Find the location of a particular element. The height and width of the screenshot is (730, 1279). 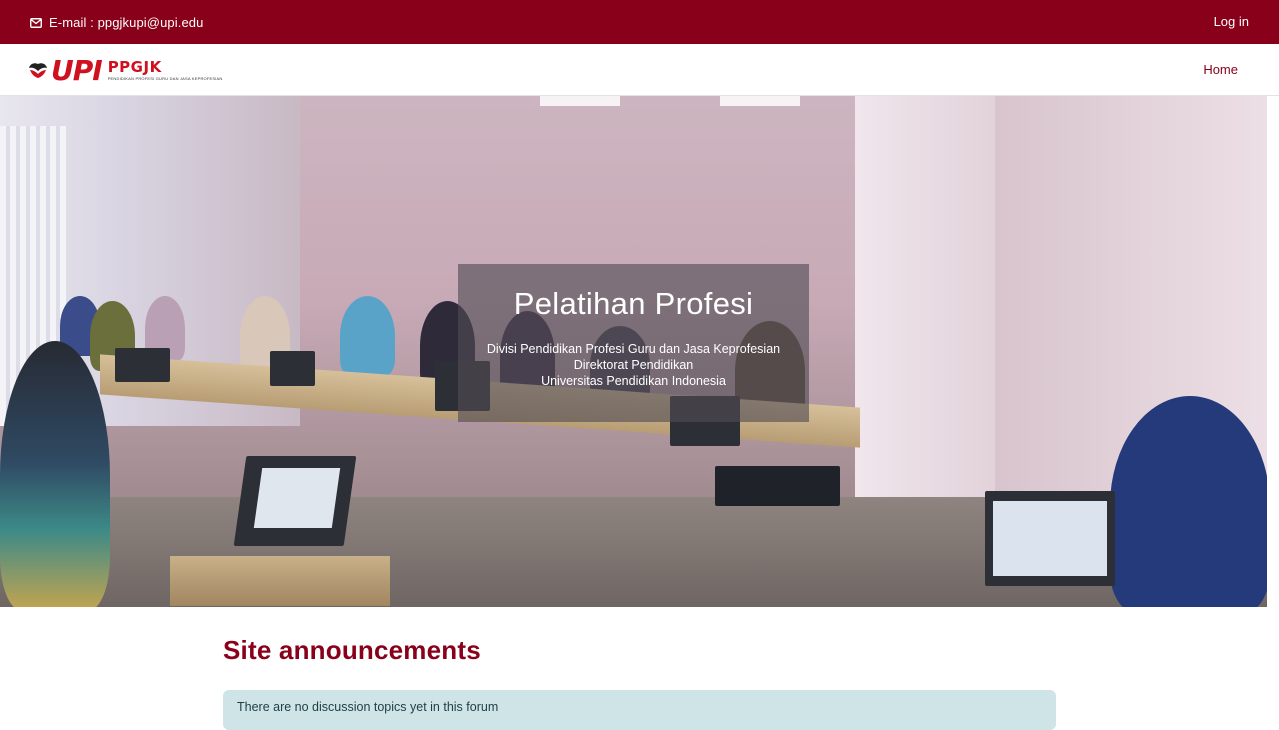

top-bar: E-mail : ppgjkupi@upi.edu Log in is located at coordinates (639, 22).